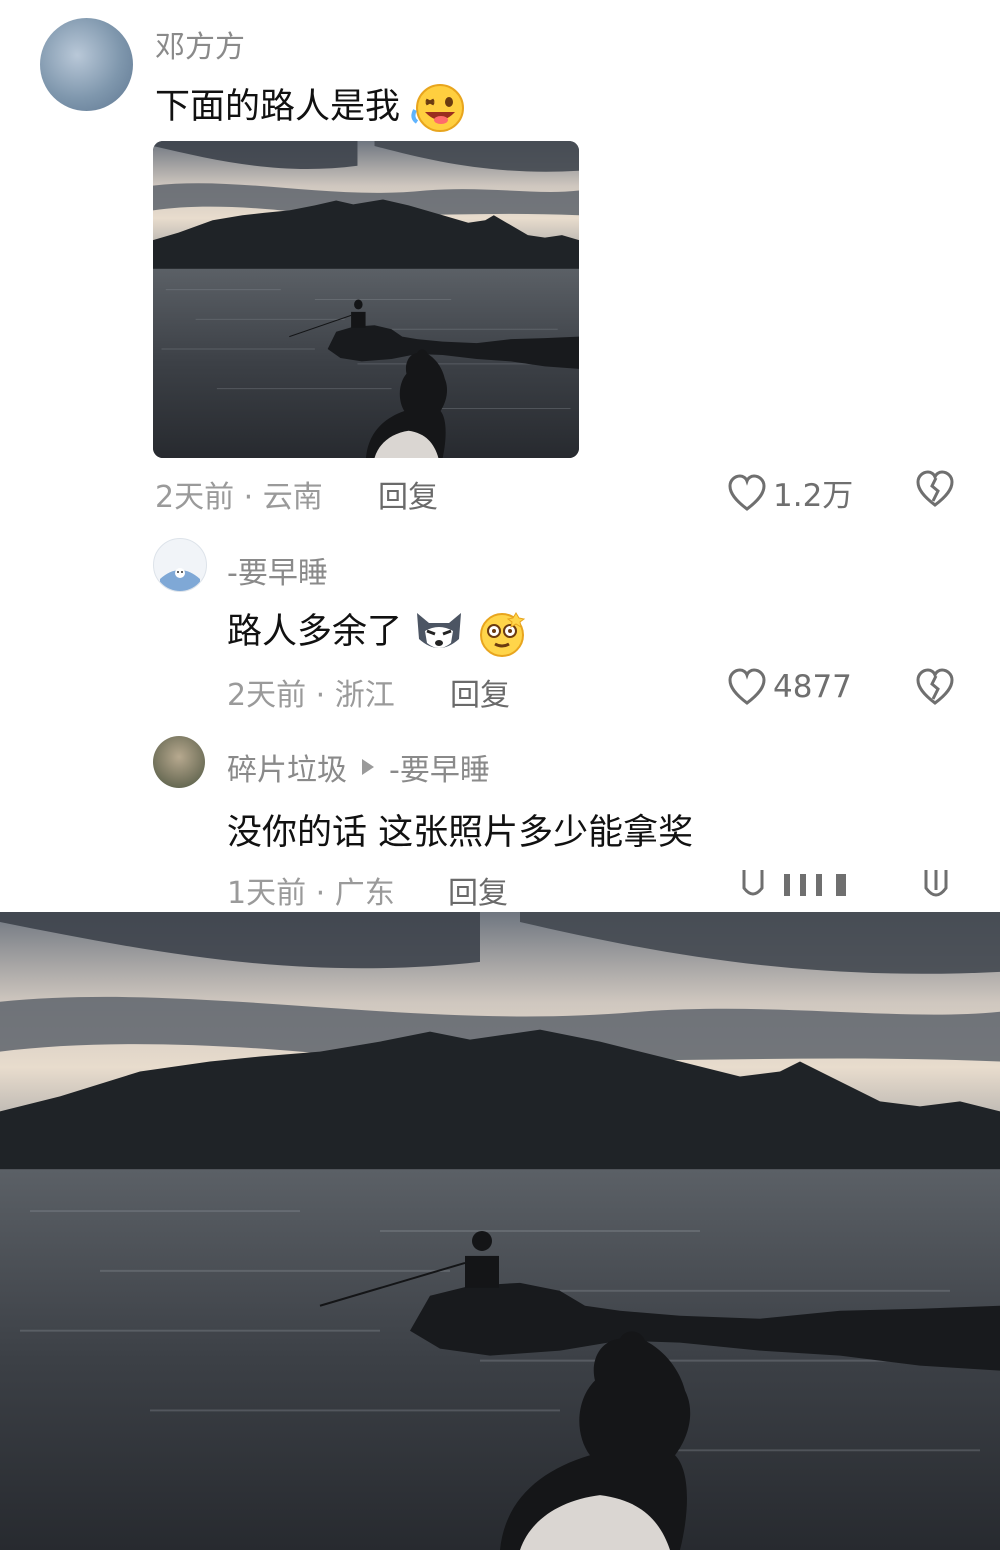 This screenshot has height=1550, width=1000. I want to click on reply-header: 碎片垃圾 -要早睡, so click(358, 767).